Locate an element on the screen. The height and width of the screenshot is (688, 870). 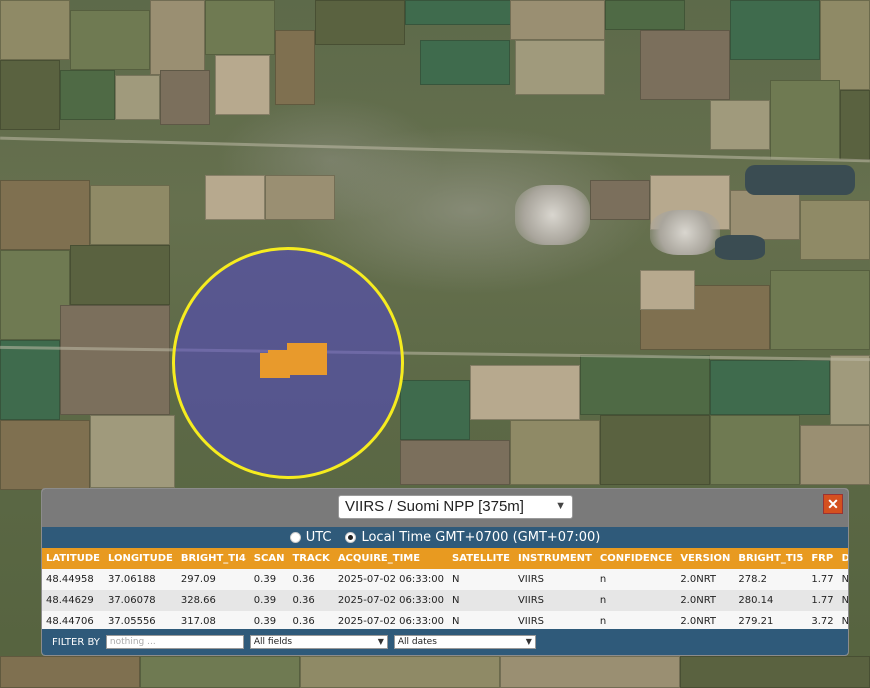
satellite-source-select: VIIRS / Suomi NPP [375m] ▼ is located at coordinates (455, 507).